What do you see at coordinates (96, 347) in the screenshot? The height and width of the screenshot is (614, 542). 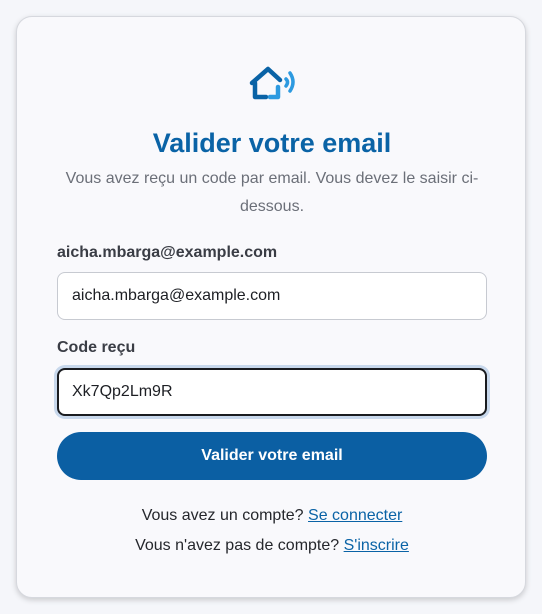 I see `code-field-label: Code reçu` at bounding box center [96, 347].